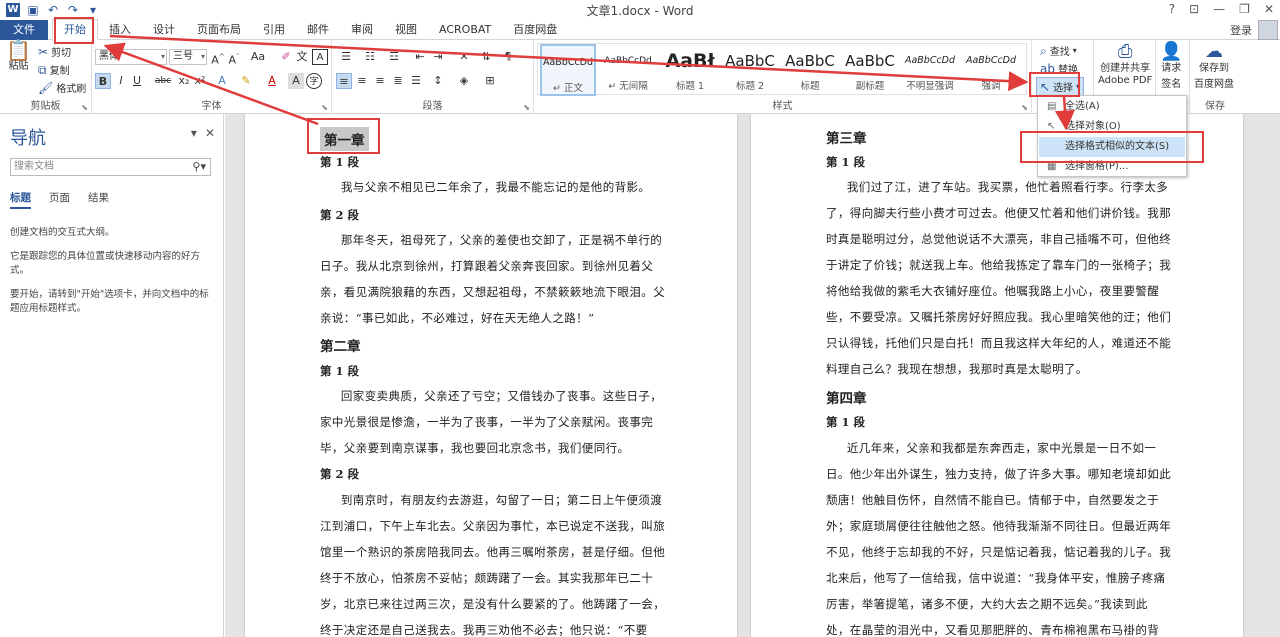 This screenshot has width=1280, height=637. I want to click on paragraph-line: 毕，父亲要到南京谋事，我也要回北京念书，我们便同行。, so click(474, 448).